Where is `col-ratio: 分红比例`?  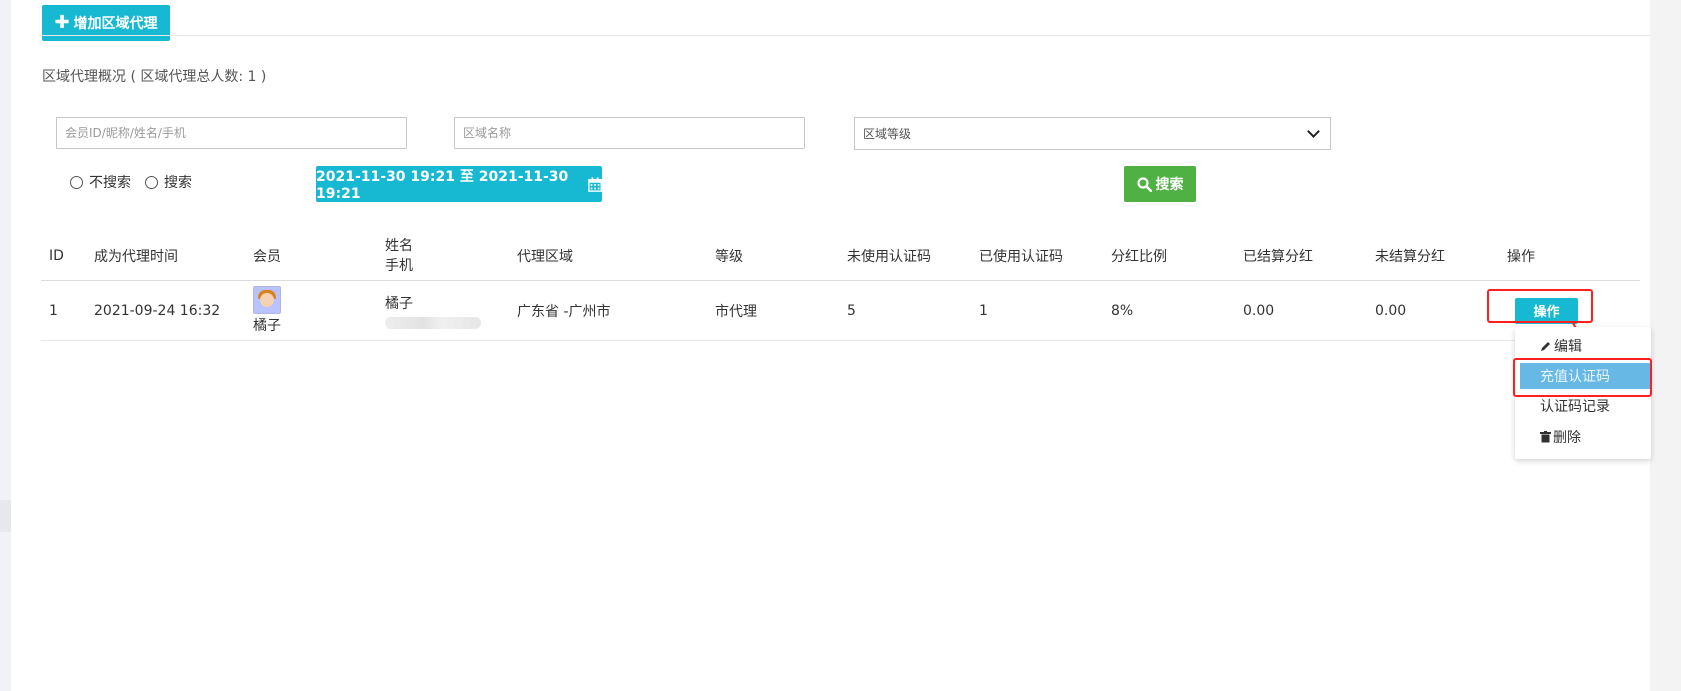
col-ratio: 分红比例 is located at coordinates (1139, 256).